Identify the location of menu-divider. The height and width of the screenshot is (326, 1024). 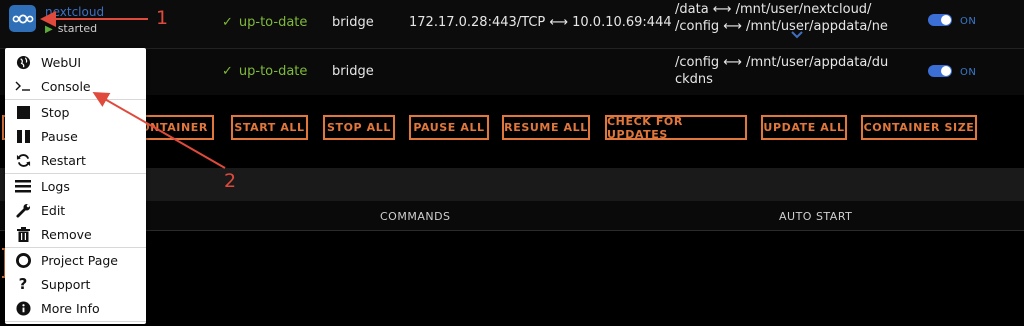
(75, 321).